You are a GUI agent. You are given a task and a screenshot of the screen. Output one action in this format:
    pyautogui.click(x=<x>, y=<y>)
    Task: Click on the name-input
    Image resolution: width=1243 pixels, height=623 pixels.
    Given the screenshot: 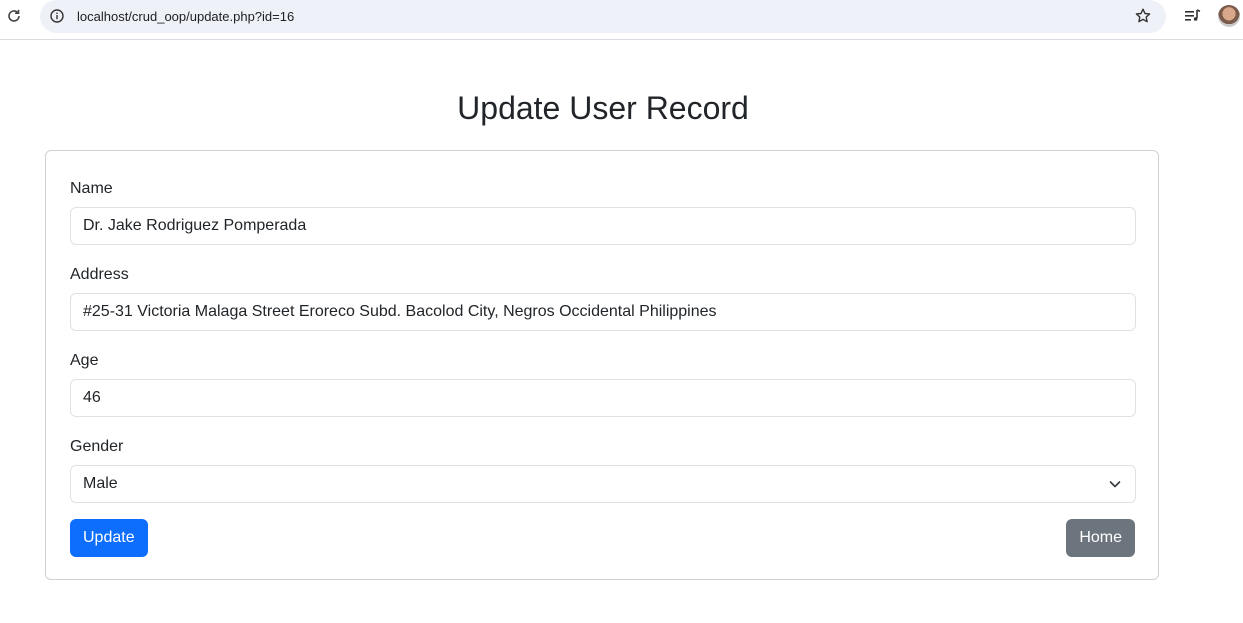 What is the action you would take?
    pyautogui.click(x=603, y=226)
    